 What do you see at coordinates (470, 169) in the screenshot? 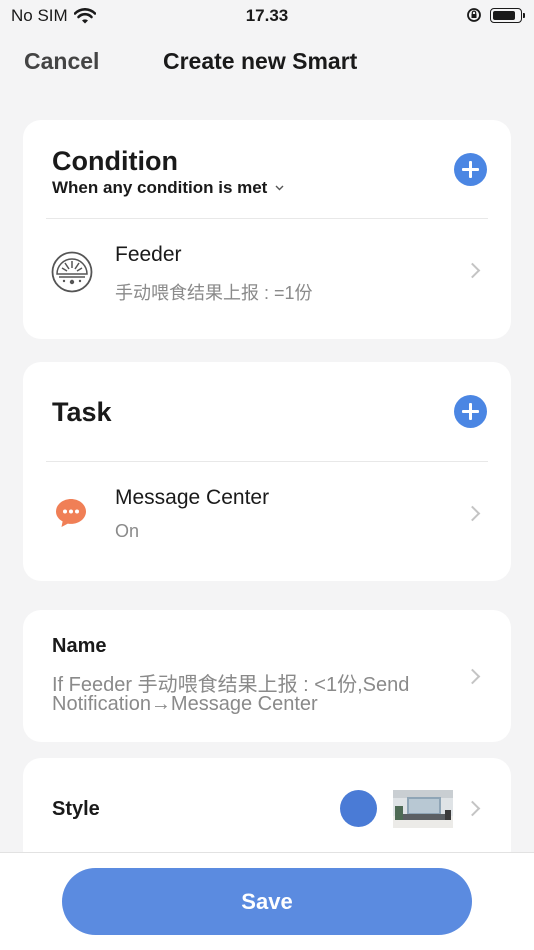
I see `add-condition-button` at bounding box center [470, 169].